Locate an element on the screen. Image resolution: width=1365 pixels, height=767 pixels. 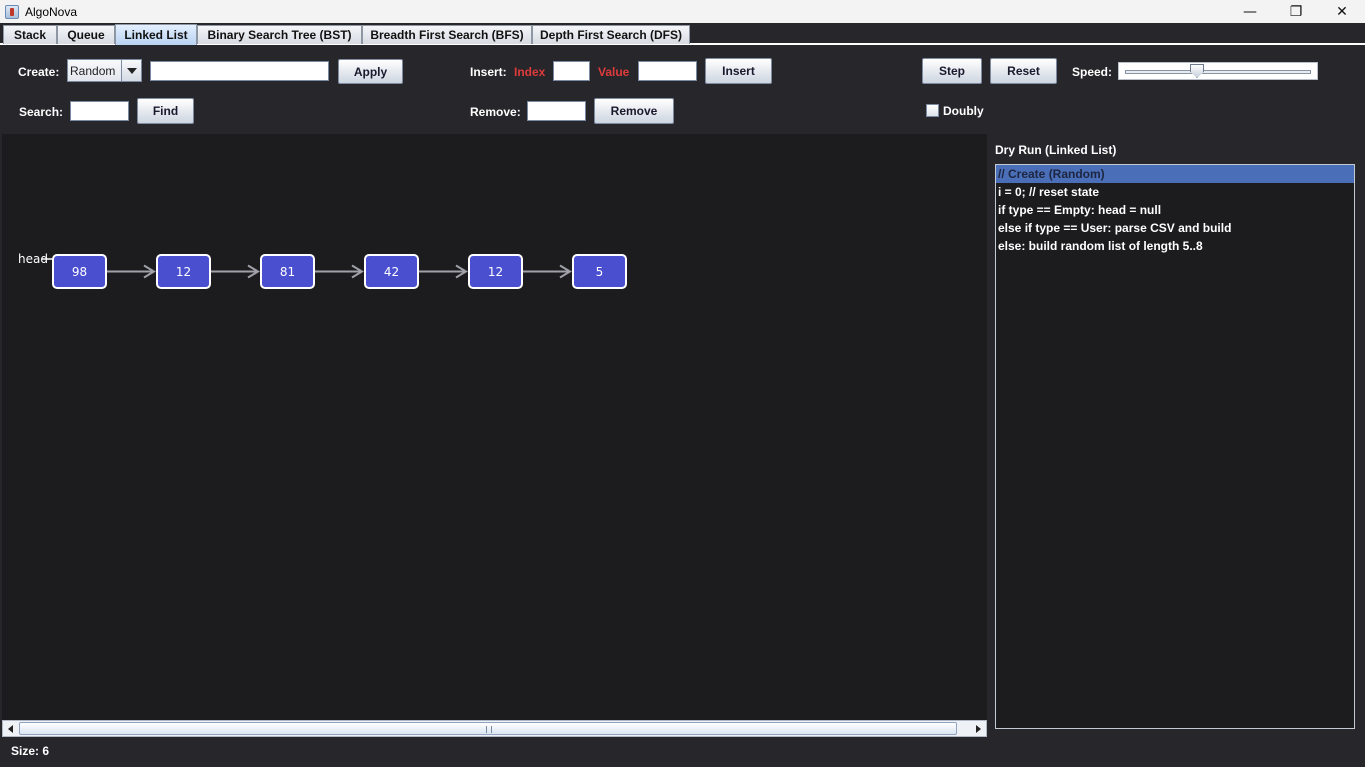
arrow-layer is located at coordinates (307, 268).